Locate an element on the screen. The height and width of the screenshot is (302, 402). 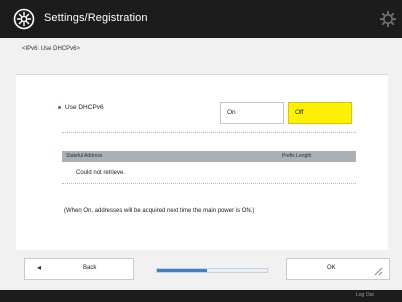
gear-icon is located at coordinates (388, 19).